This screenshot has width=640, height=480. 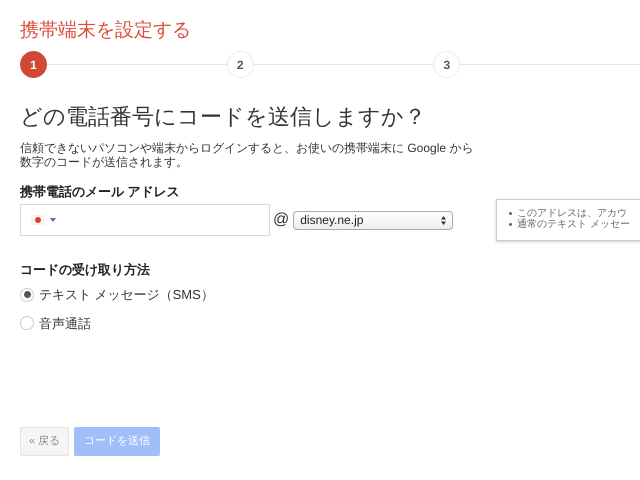 What do you see at coordinates (38, 220) in the screenshot?
I see `flag-icon` at bounding box center [38, 220].